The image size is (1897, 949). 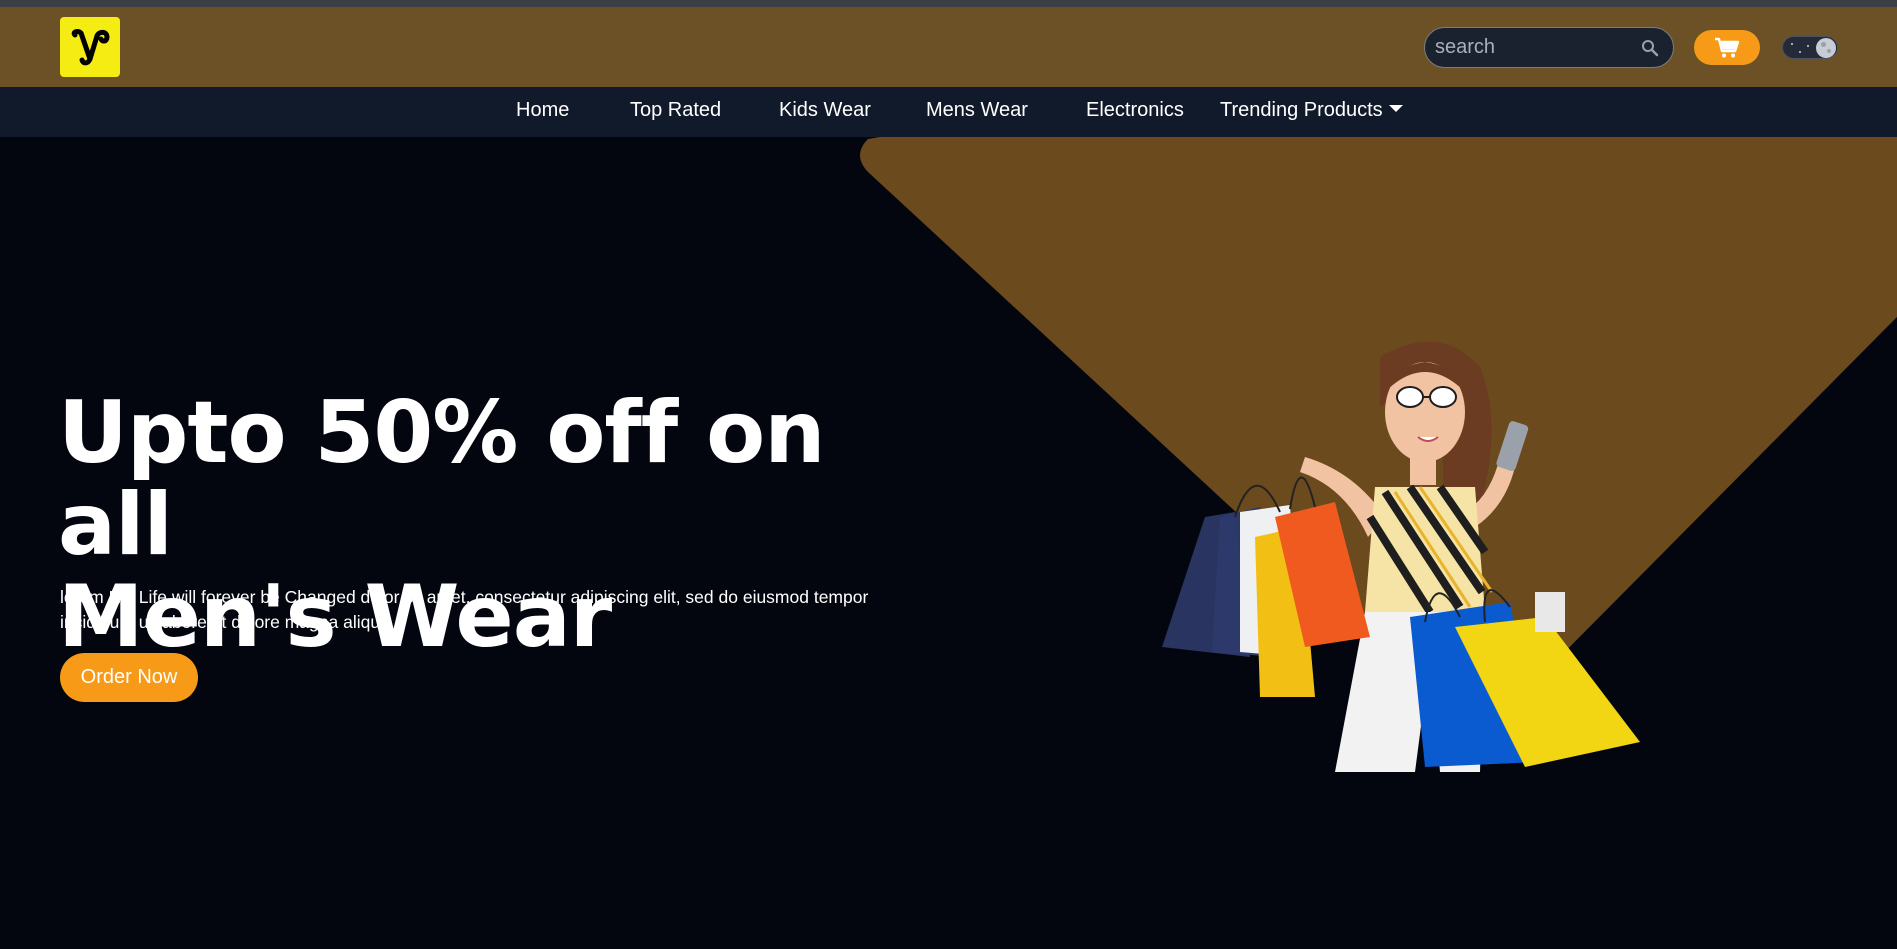 I want to click on nav-item-top-rated: Top Rated, so click(x=675, y=112).